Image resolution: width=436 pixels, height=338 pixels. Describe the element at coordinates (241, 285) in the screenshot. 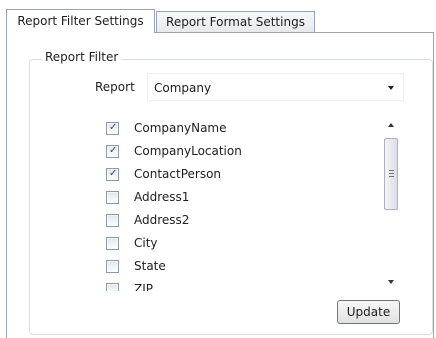

I see `list-item: ZIP` at that location.